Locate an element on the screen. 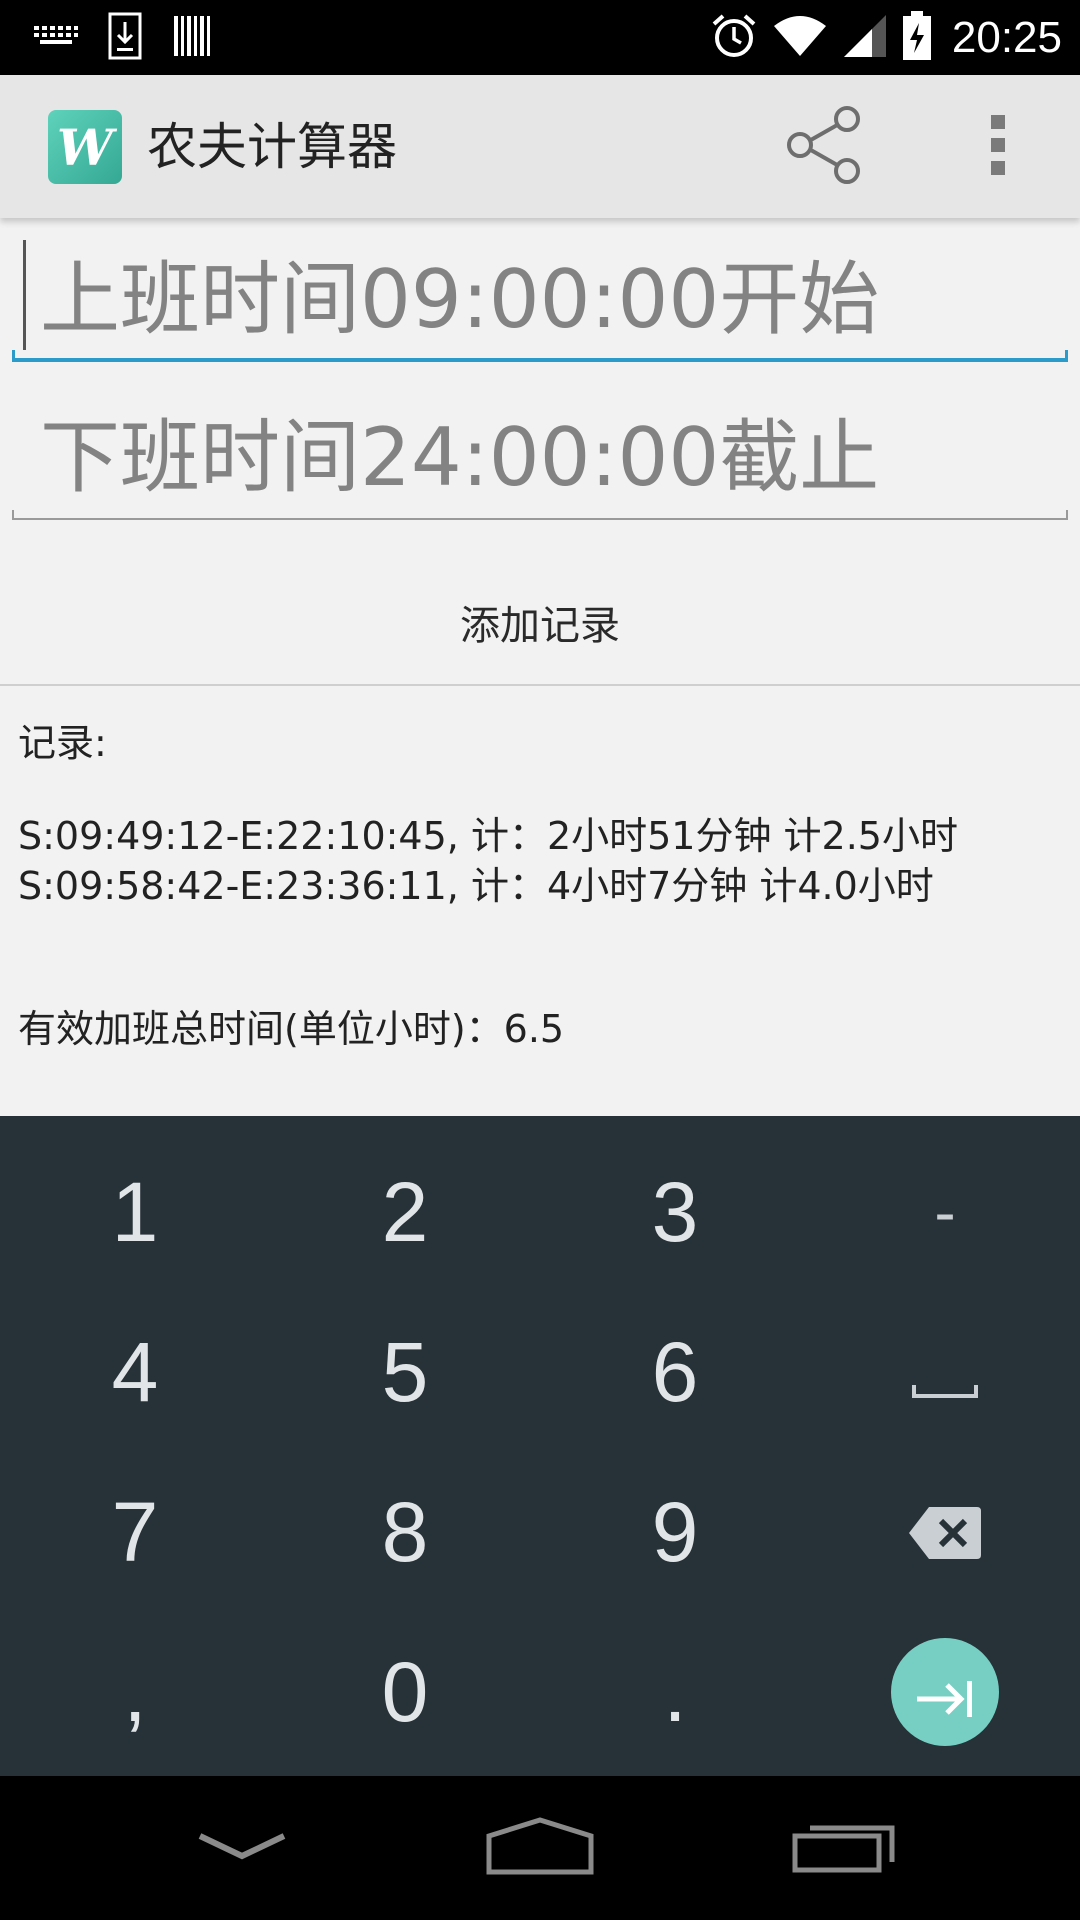 The image size is (1080, 1920). text-cursor is located at coordinates (24, 295).